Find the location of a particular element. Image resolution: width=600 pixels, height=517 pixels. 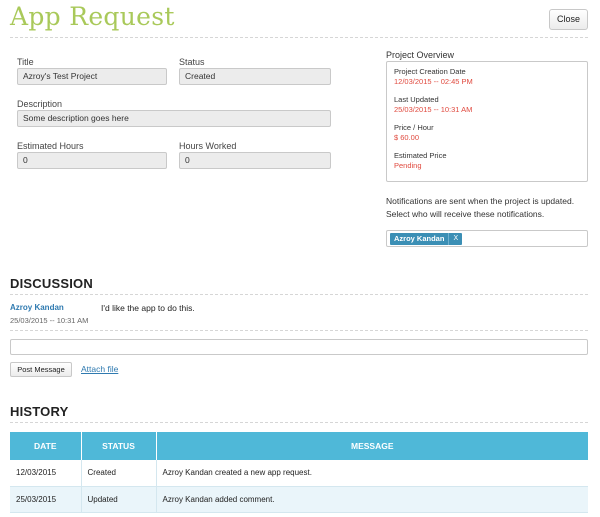

post-message-button: Post Message is located at coordinates (41, 369).